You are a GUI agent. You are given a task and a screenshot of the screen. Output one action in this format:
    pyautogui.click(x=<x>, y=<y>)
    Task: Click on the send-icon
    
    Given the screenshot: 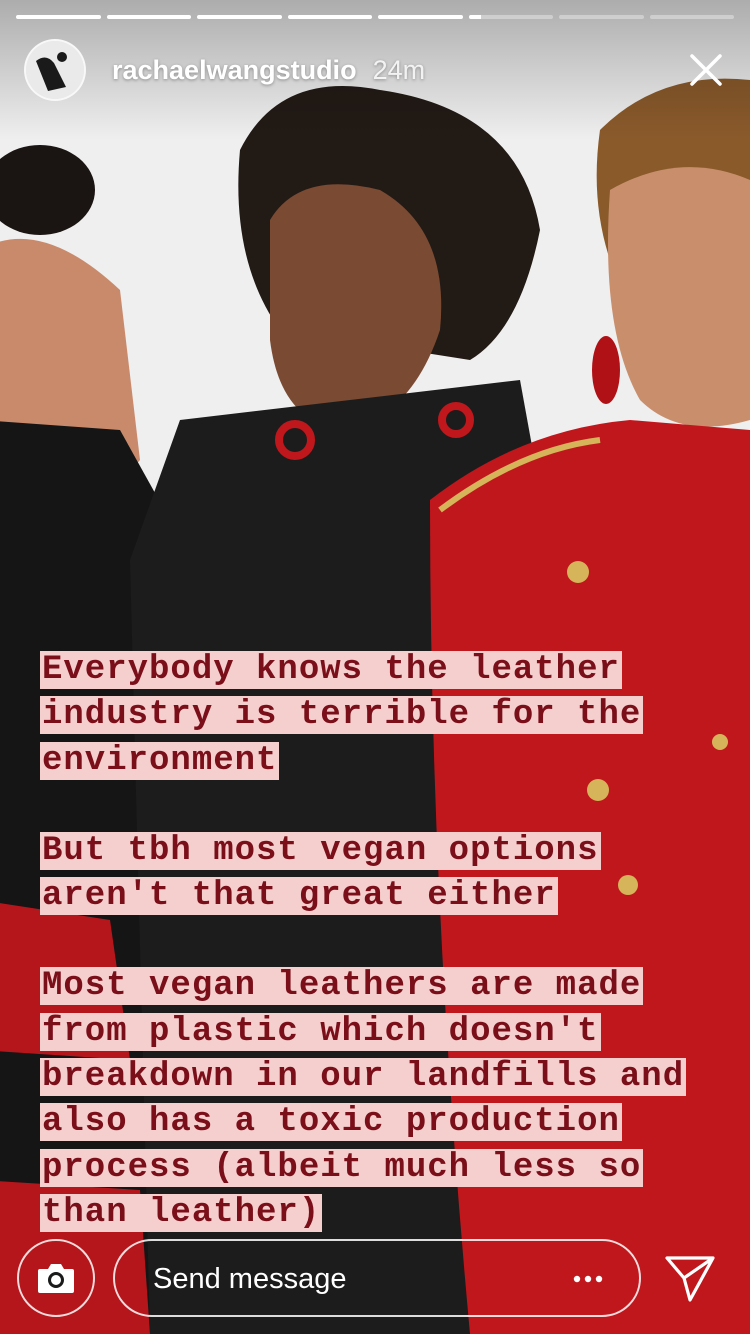 What is the action you would take?
    pyautogui.click(x=690, y=1279)
    